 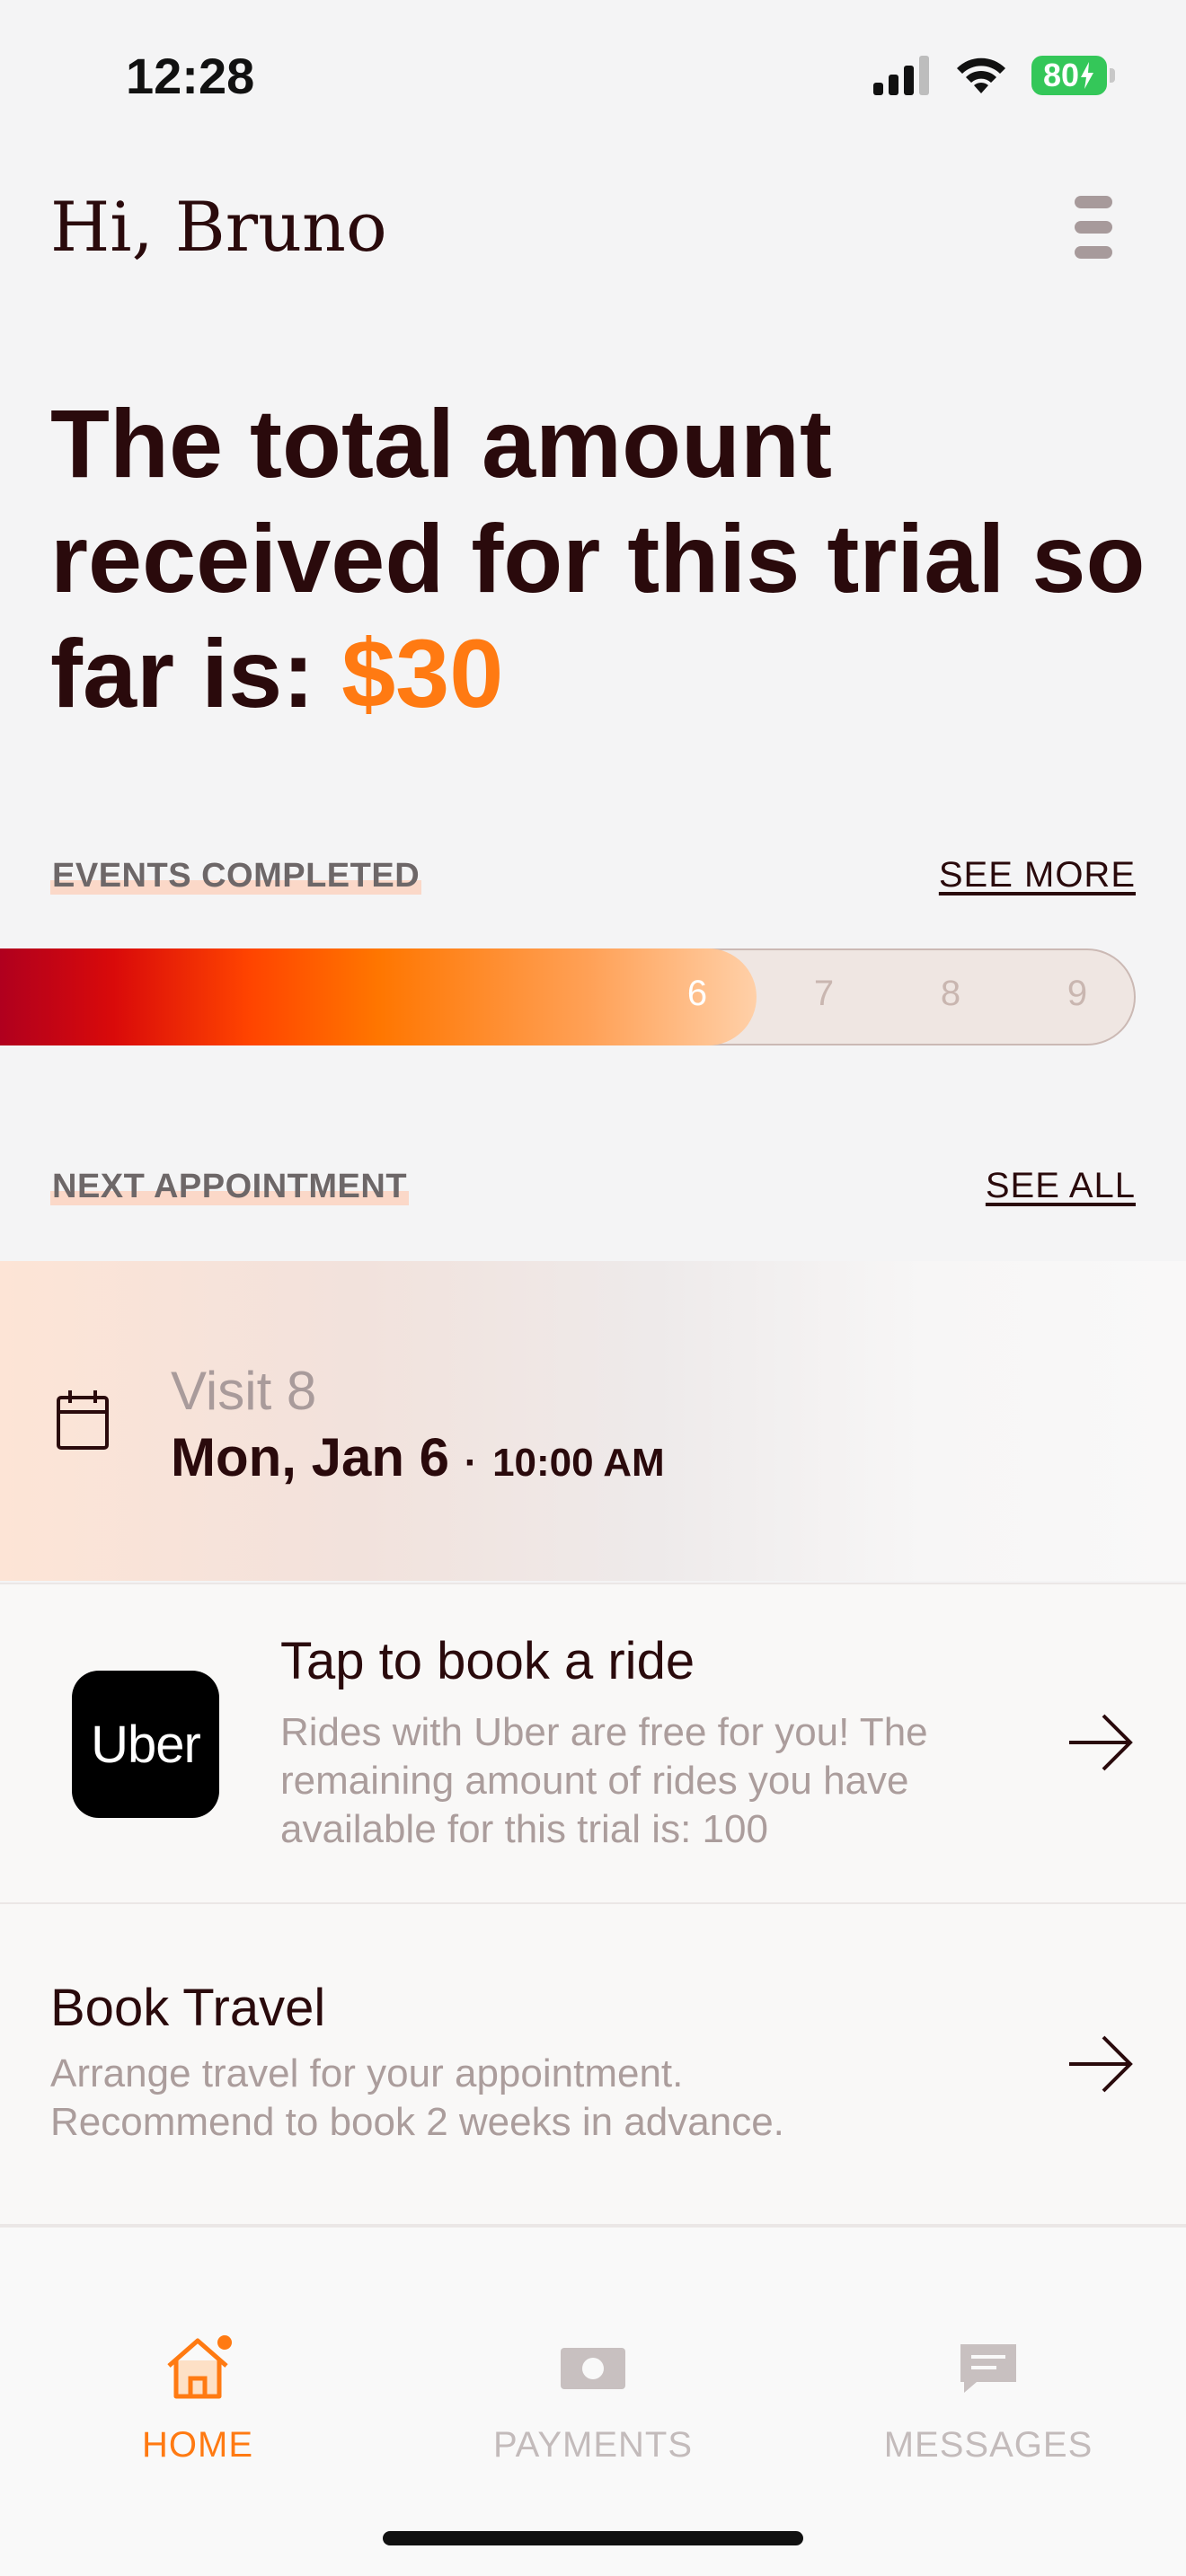 I want to click on battery-level: 80, so click(x=1061, y=75).